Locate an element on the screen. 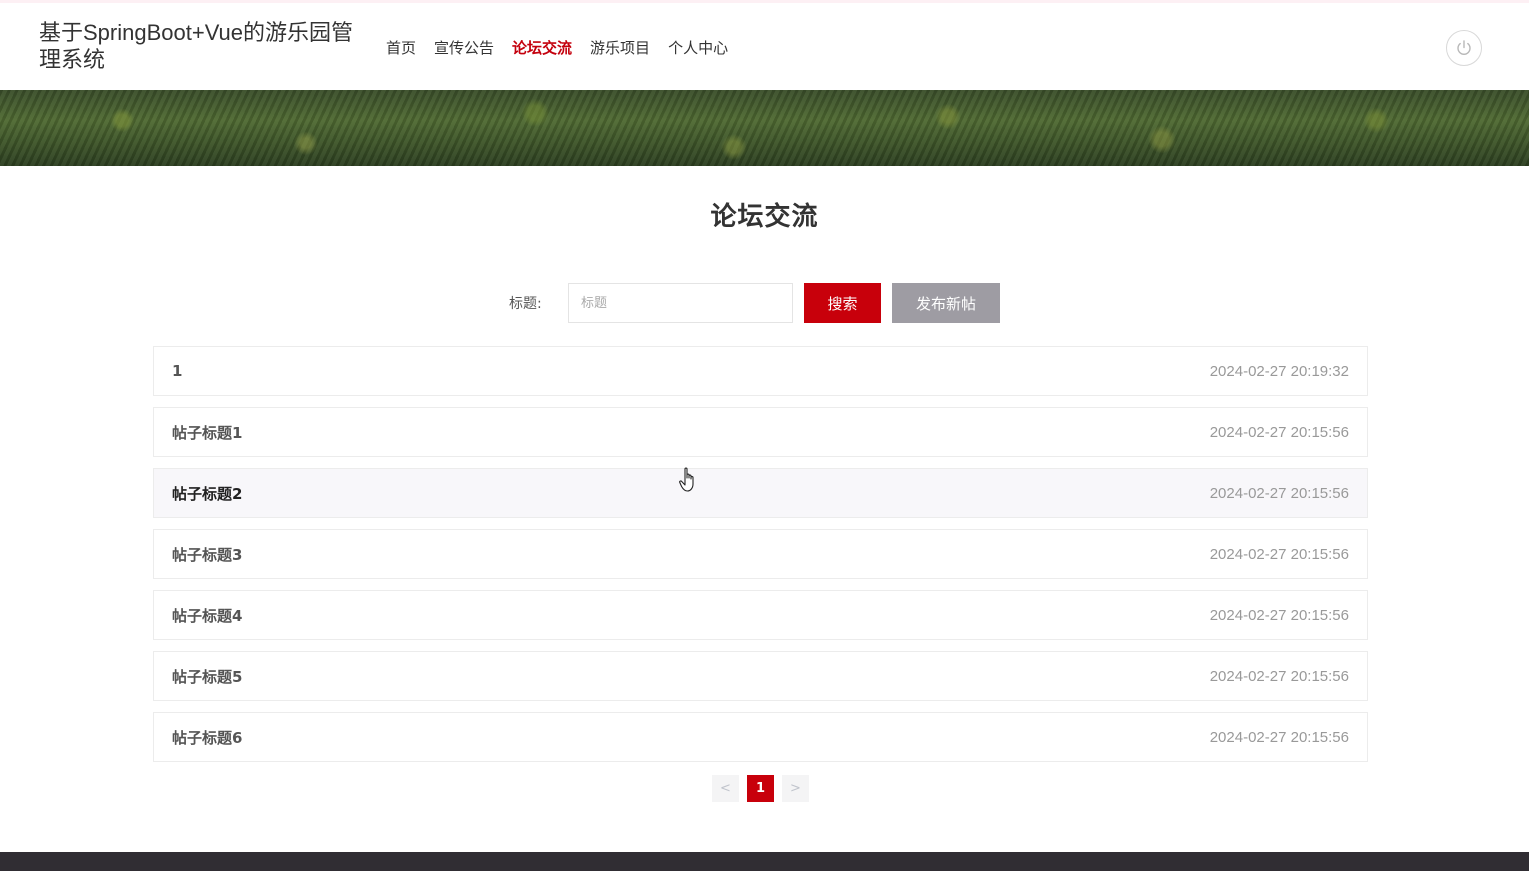  page-title: 论坛交流 is located at coordinates (764, 217).